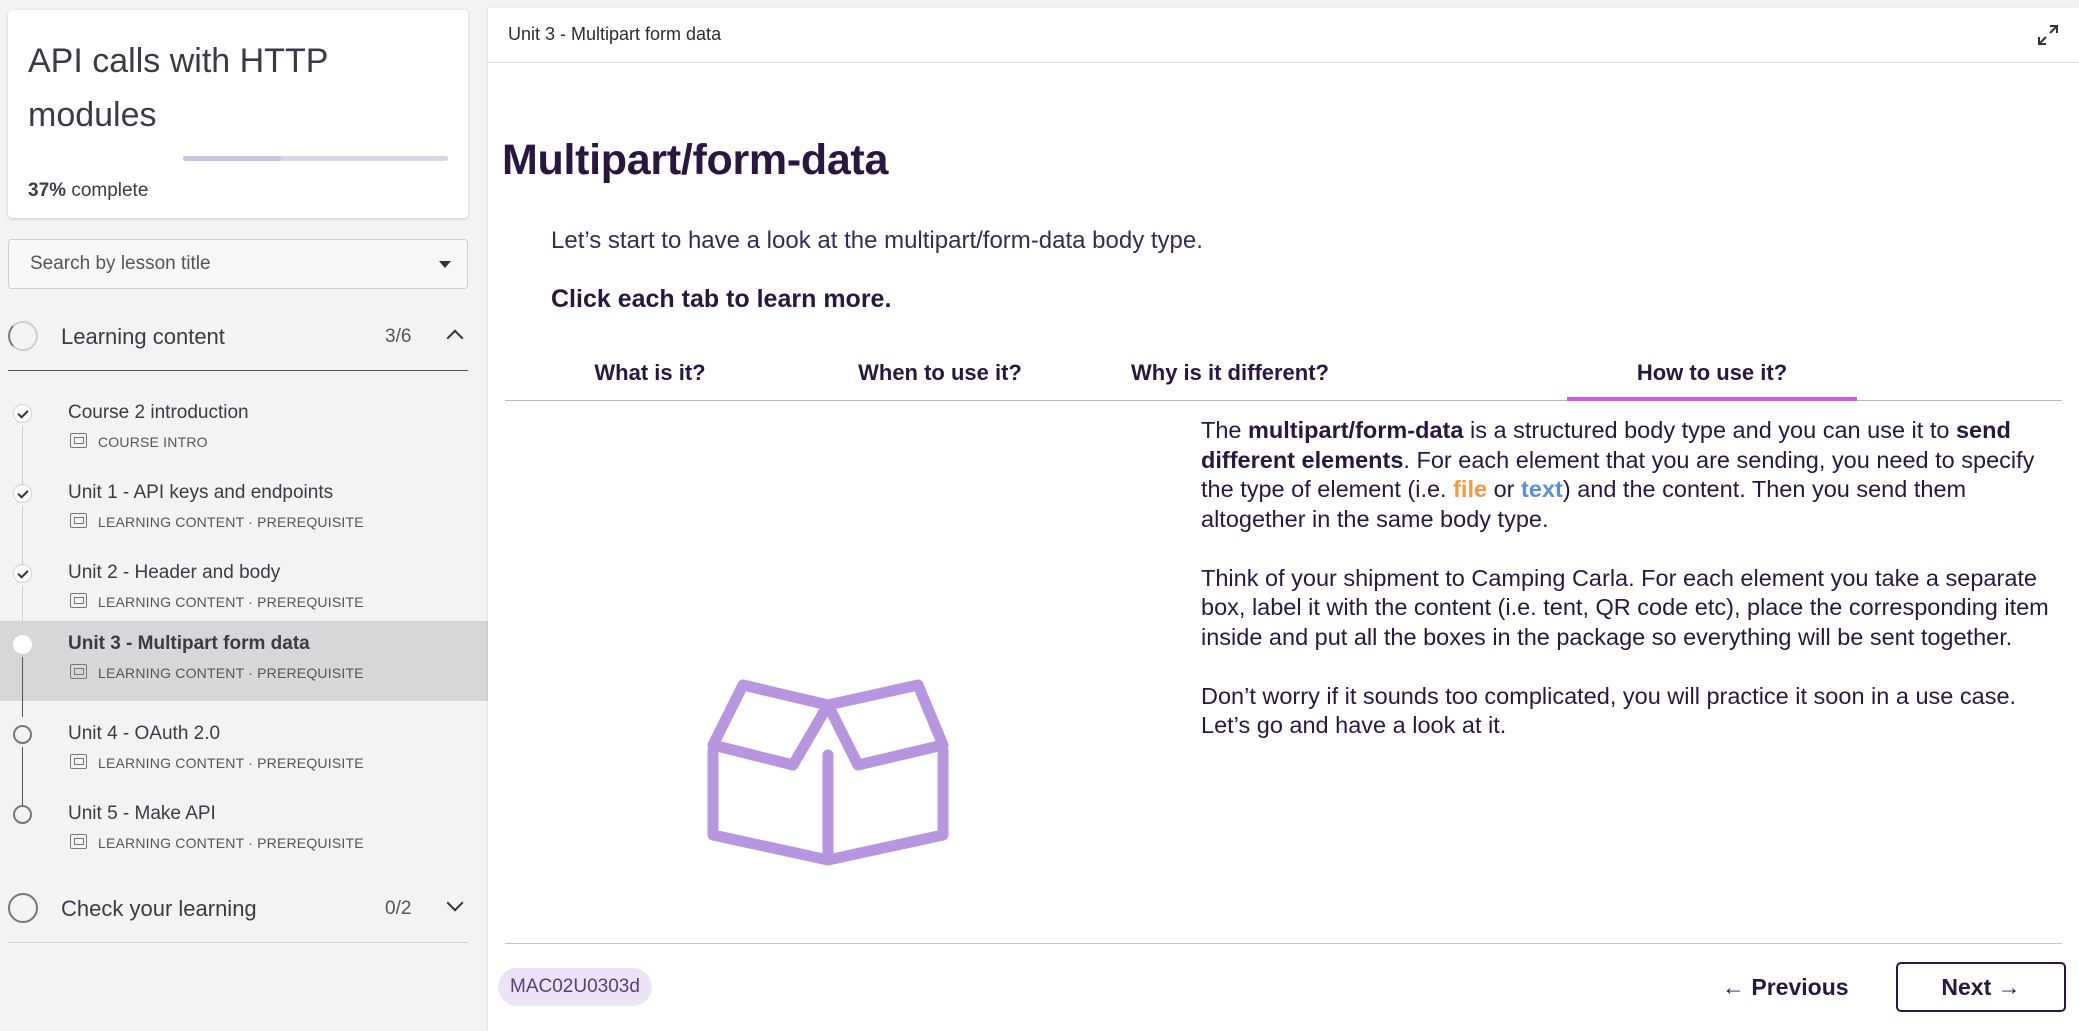  I want to click on next-button: Next →, so click(1981, 987).